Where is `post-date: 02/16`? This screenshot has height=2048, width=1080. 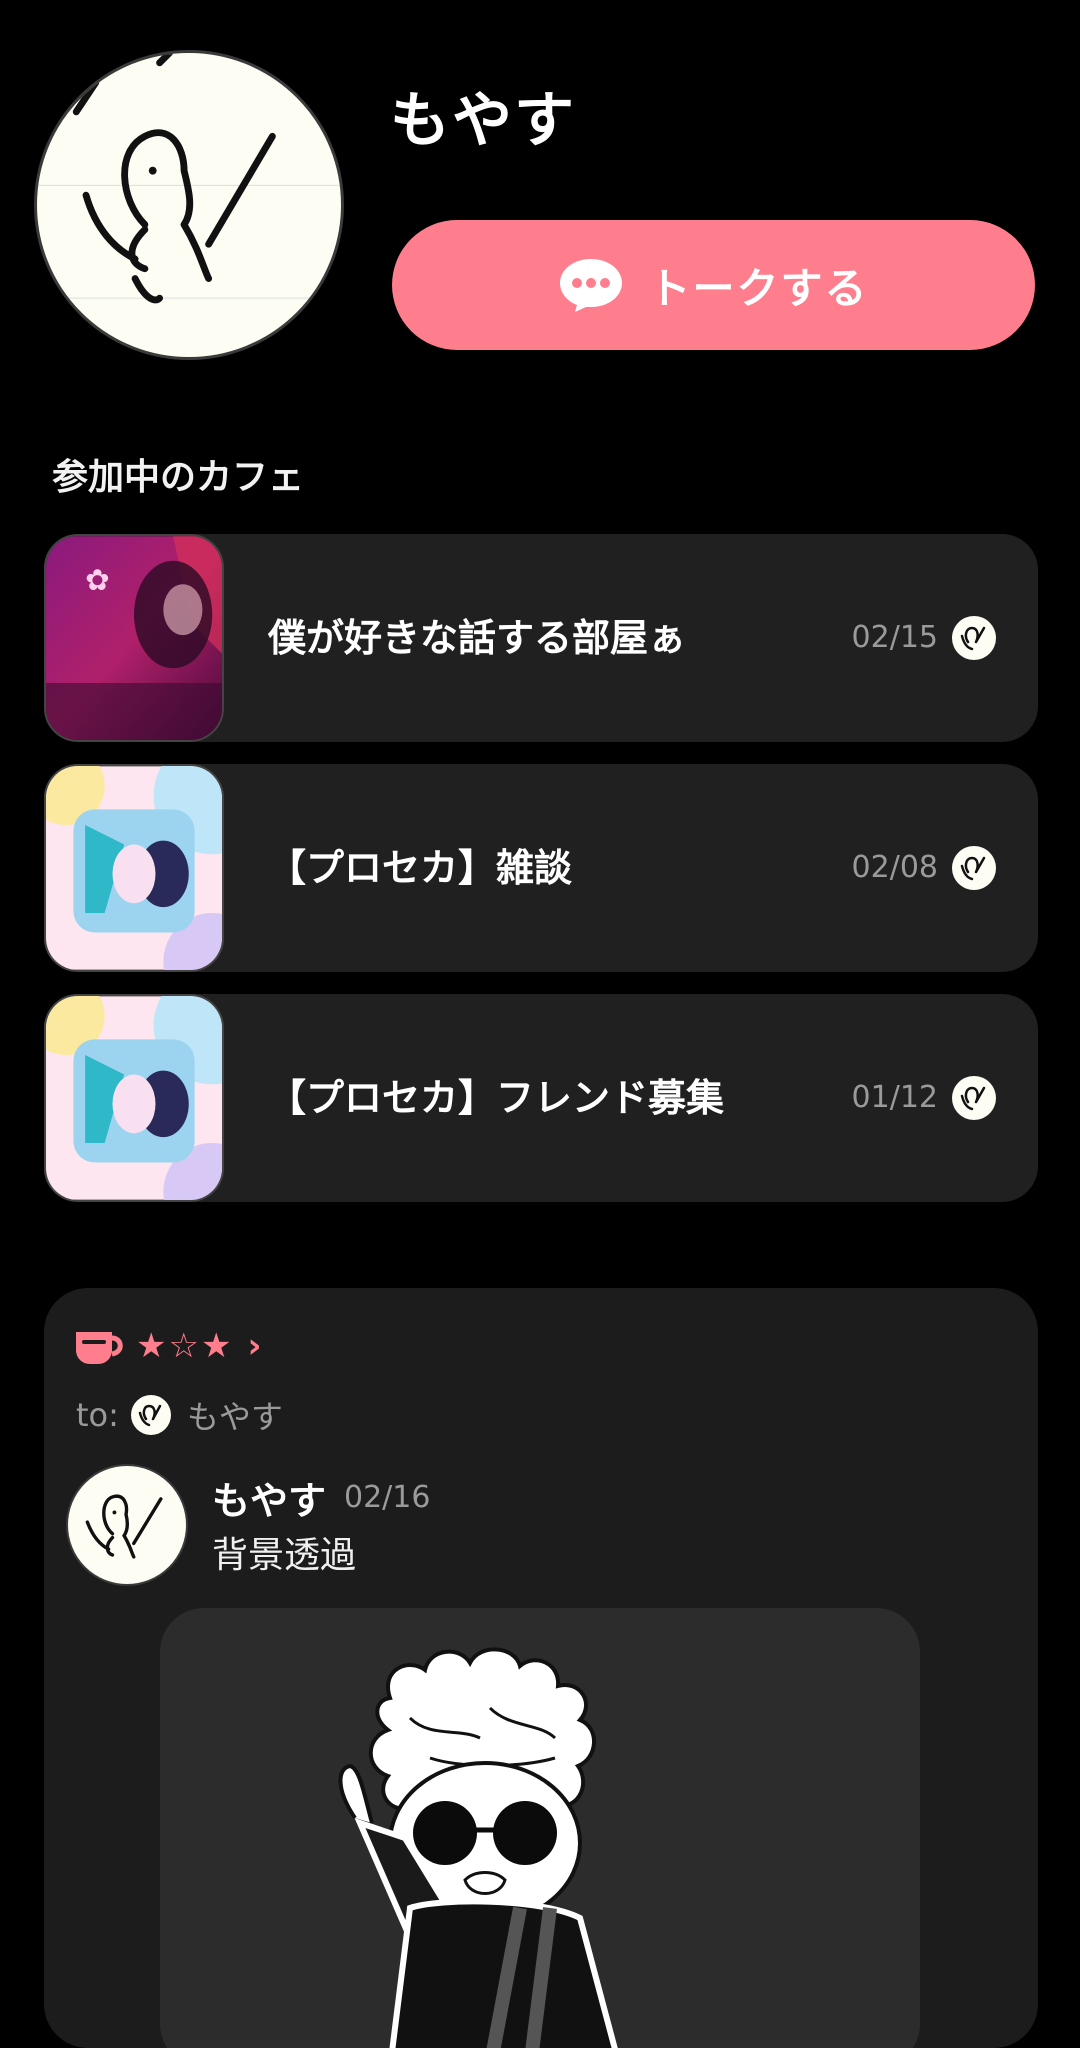 post-date: 02/16 is located at coordinates (387, 1497).